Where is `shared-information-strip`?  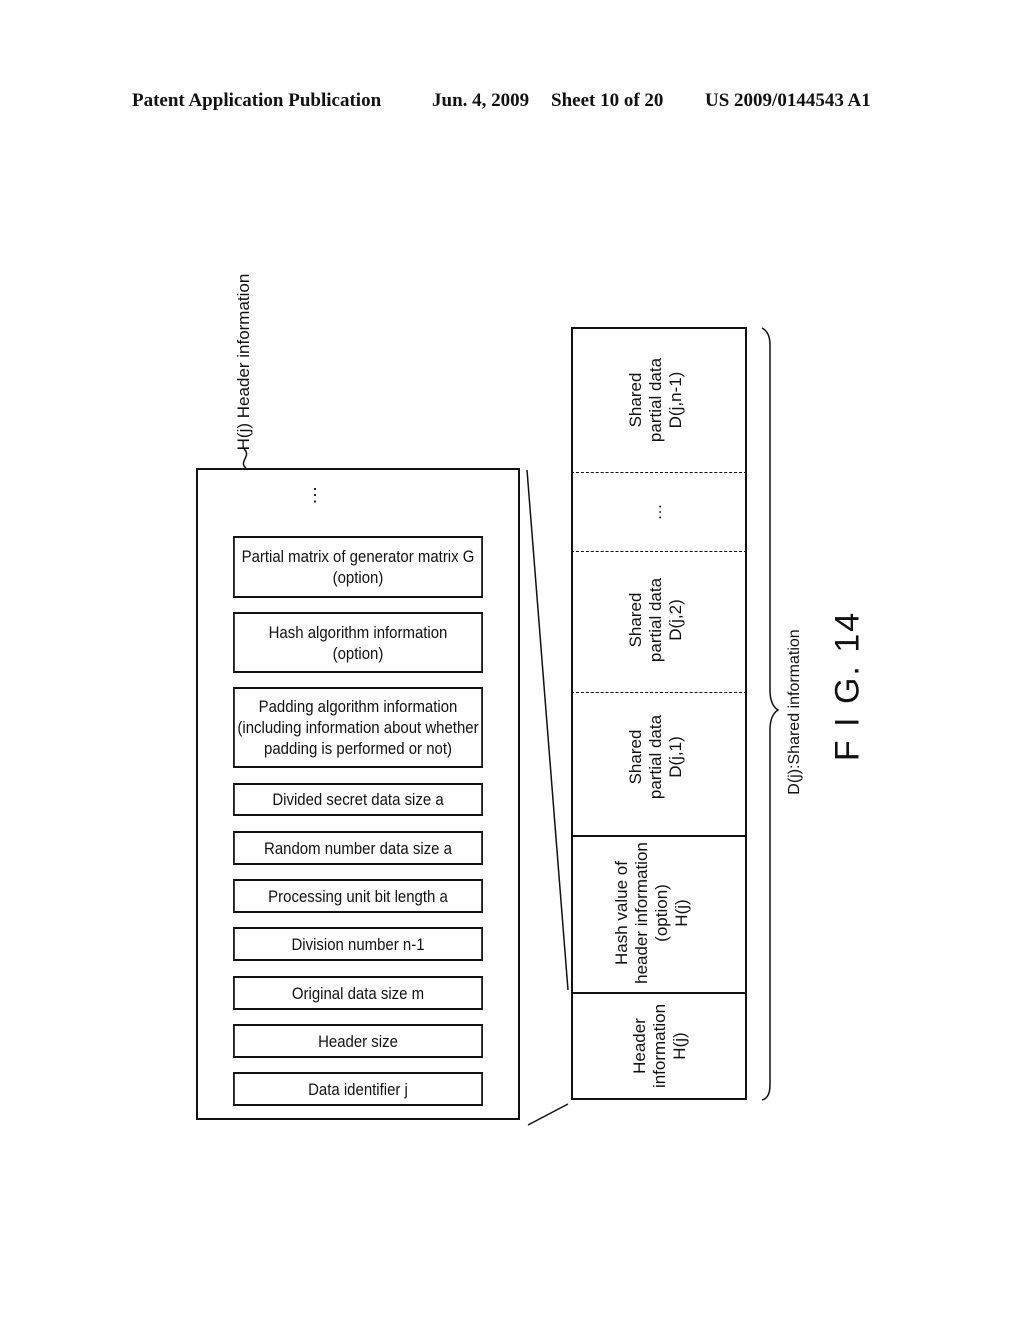
shared-information-strip is located at coordinates (659, 713).